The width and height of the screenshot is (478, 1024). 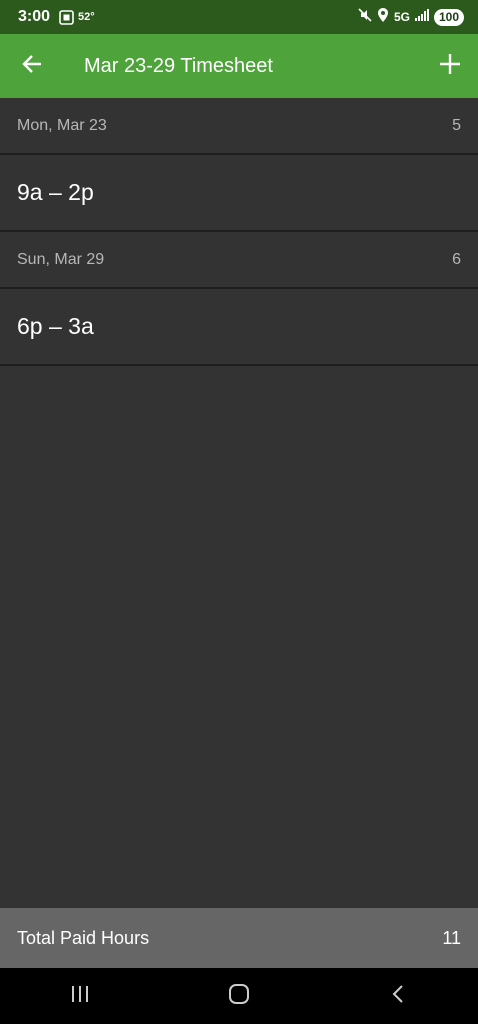 What do you see at coordinates (178, 65) in the screenshot?
I see `page-title: Mar 23-29 Timesheet` at bounding box center [178, 65].